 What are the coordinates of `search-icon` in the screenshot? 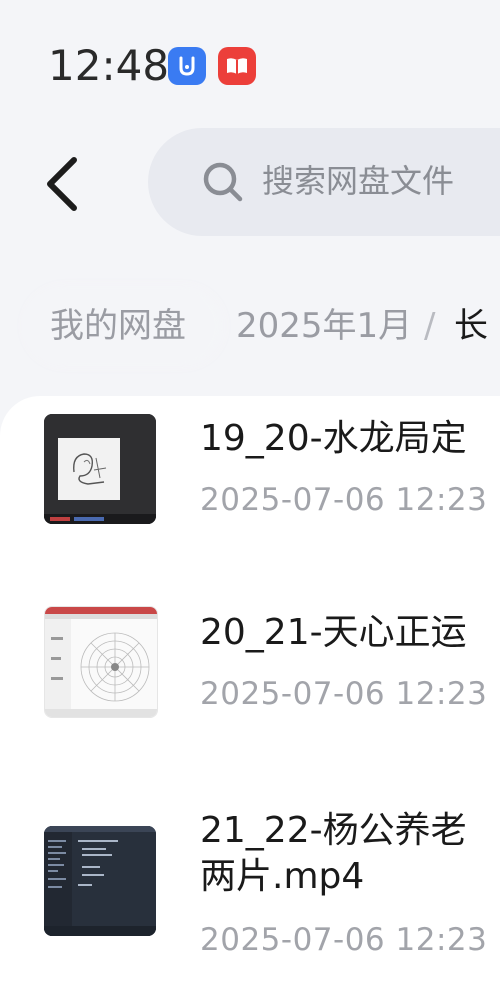 It's located at (223, 182).